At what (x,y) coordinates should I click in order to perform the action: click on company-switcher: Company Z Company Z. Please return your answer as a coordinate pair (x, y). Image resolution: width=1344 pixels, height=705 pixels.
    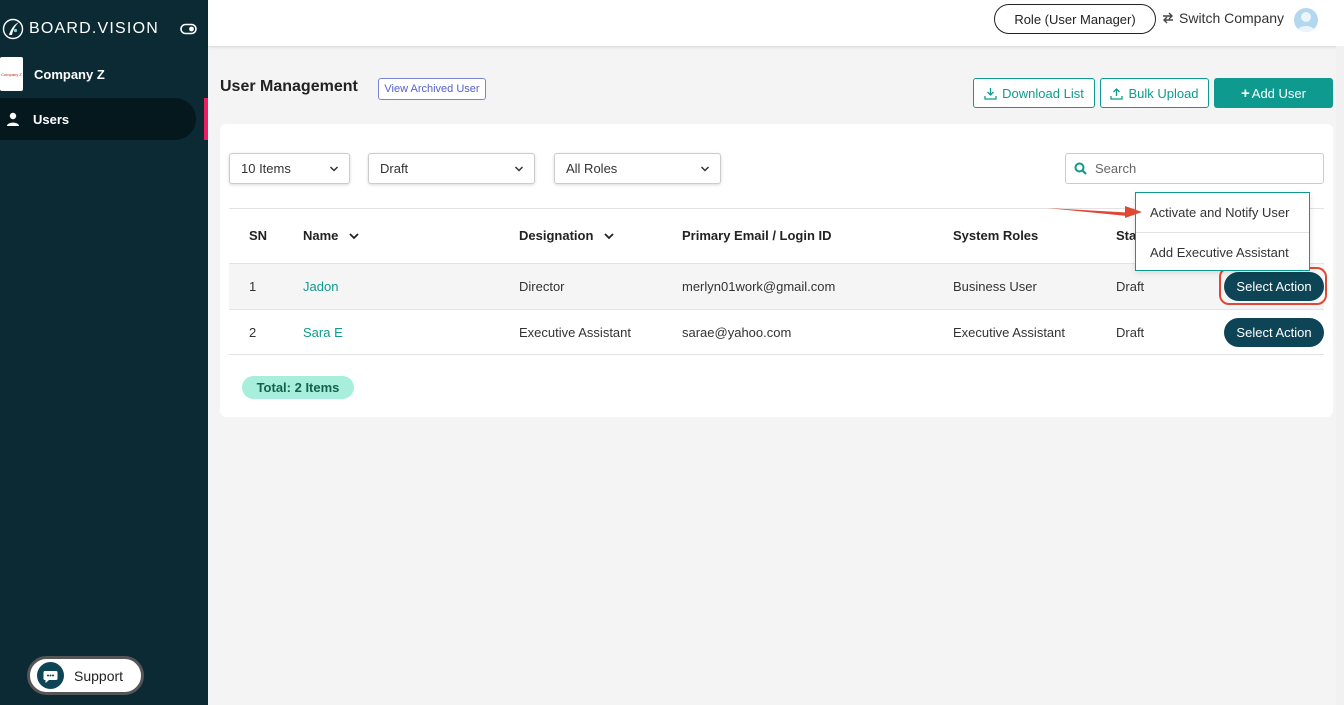
    Looking at the image, I should click on (52, 74).